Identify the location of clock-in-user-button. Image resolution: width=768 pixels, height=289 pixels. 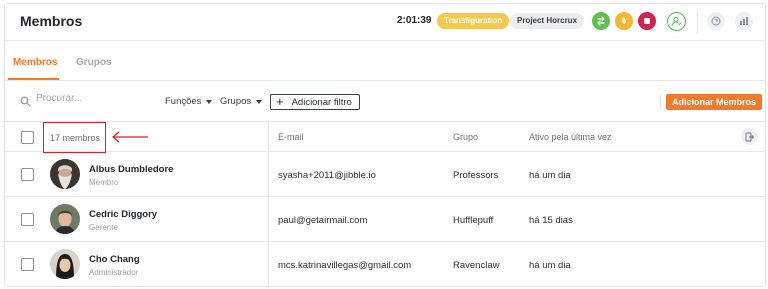
(676, 21).